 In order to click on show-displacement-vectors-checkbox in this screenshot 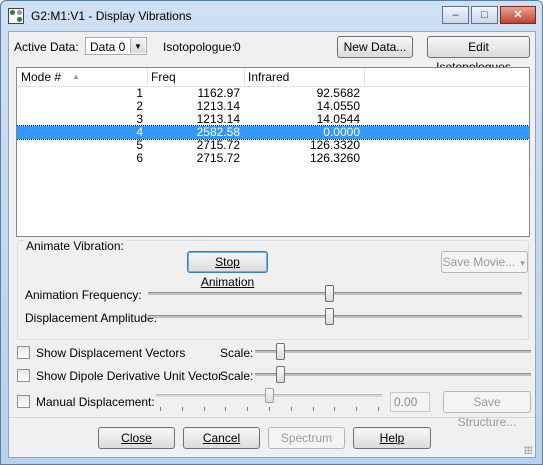, I will do `click(23, 352)`.